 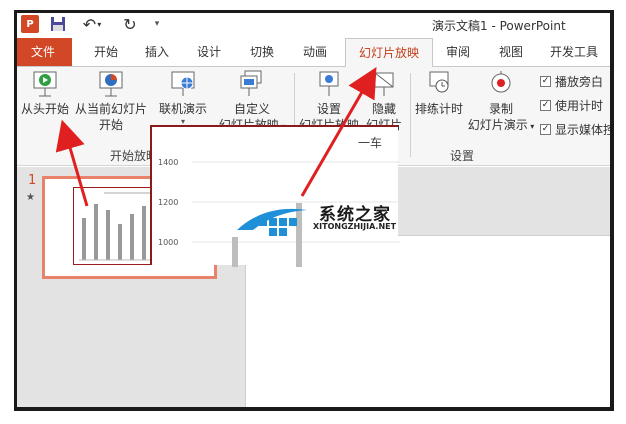 I want to click on play-from-start-icon, so click(x=45, y=84).